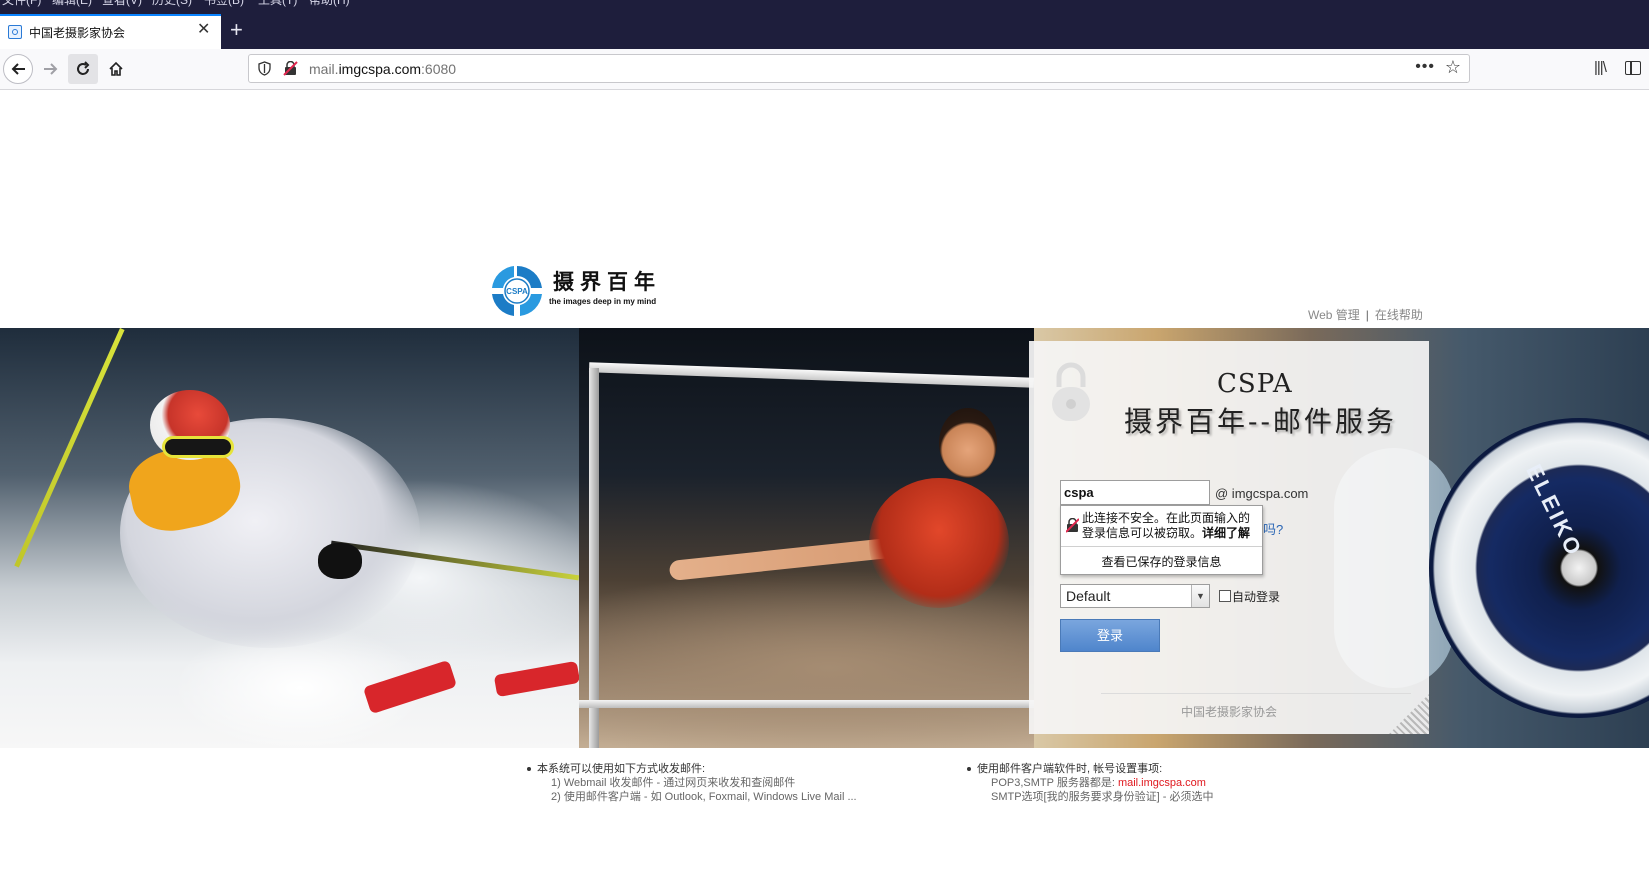 The image size is (1649, 876). Describe the element at coordinates (1098, 783) in the screenshot. I see `info-right-line1: POP3,SMTP 服务器都是: mail.imgcspa.com` at that location.